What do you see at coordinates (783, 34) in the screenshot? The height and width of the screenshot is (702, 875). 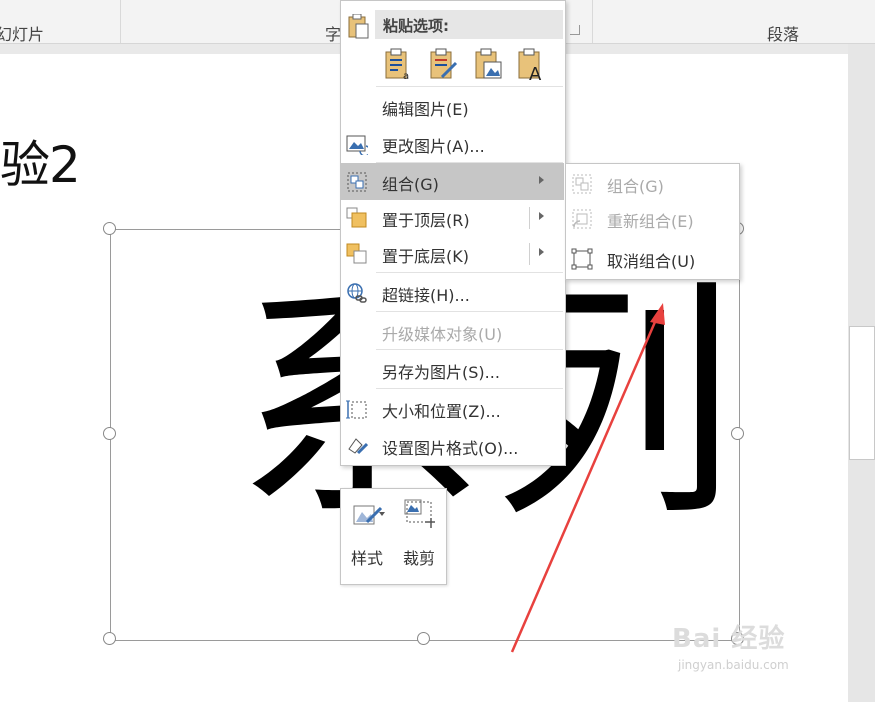 I see `ribbon-group-paragraph-label: 段落` at bounding box center [783, 34].